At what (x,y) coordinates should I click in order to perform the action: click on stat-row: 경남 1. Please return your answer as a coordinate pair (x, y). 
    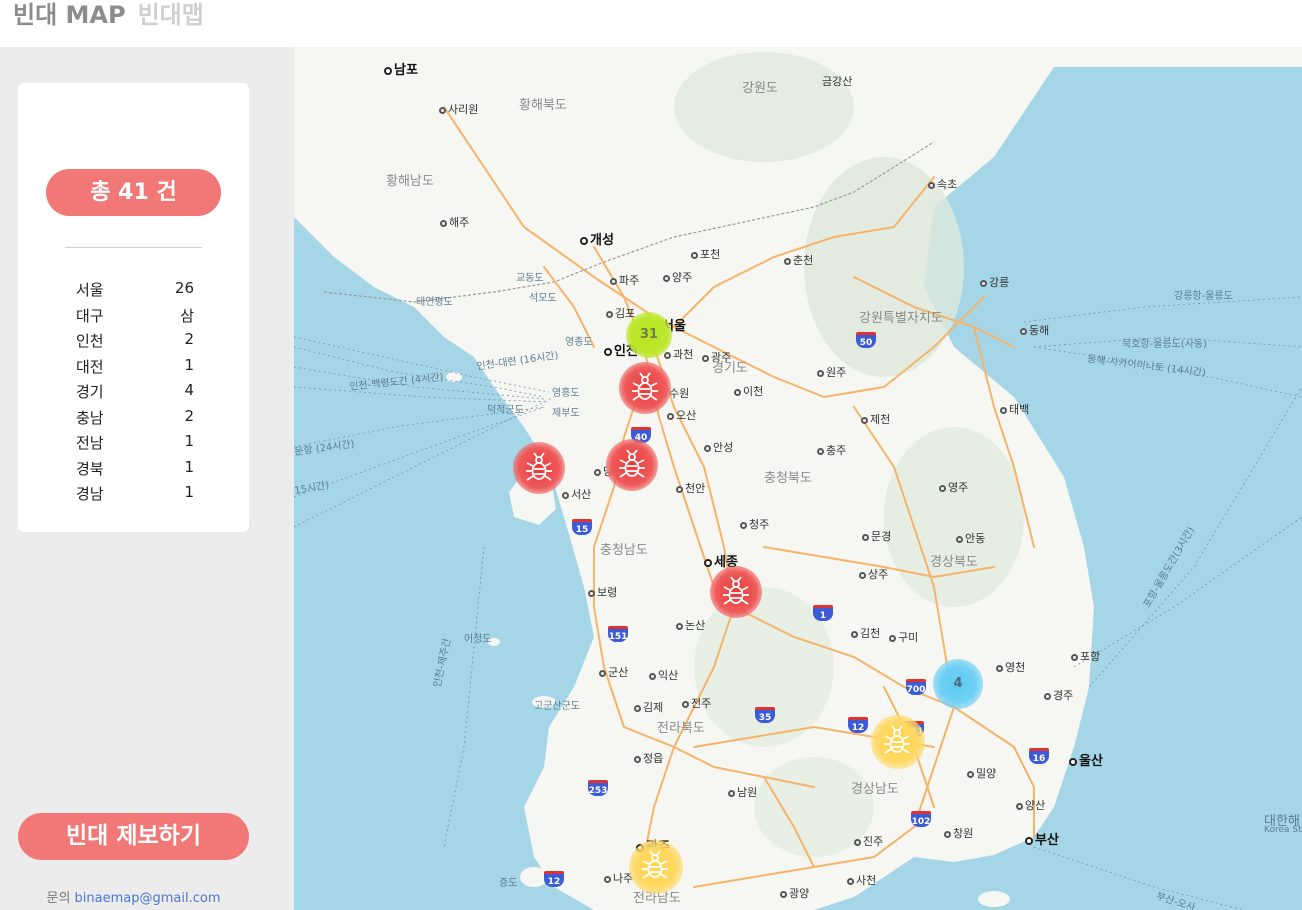
    Looking at the image, I should click on (135, 496).